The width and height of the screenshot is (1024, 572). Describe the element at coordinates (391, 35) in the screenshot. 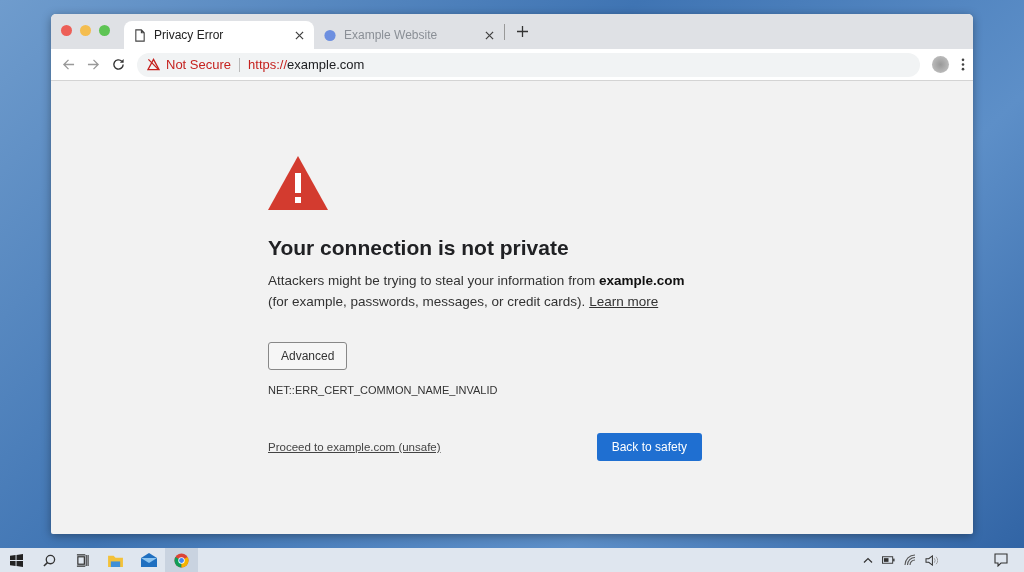

I see `tab-title: Example Website` at that location.